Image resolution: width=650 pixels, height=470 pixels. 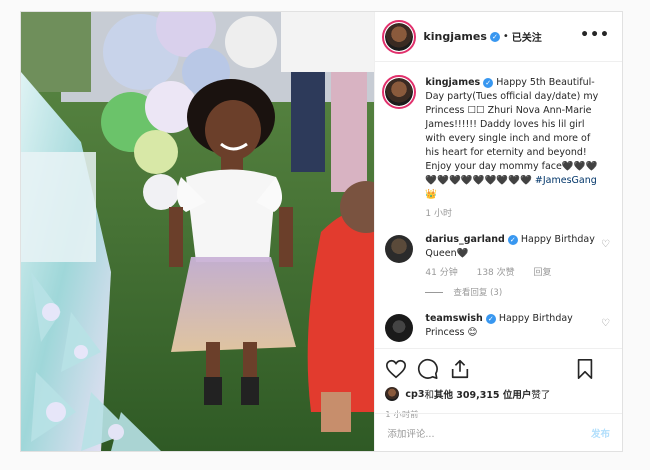 What do you see at coordinates (414, 394) in the screenshot?
I see `liker-username: cp3` at bounding box center [414, 394].